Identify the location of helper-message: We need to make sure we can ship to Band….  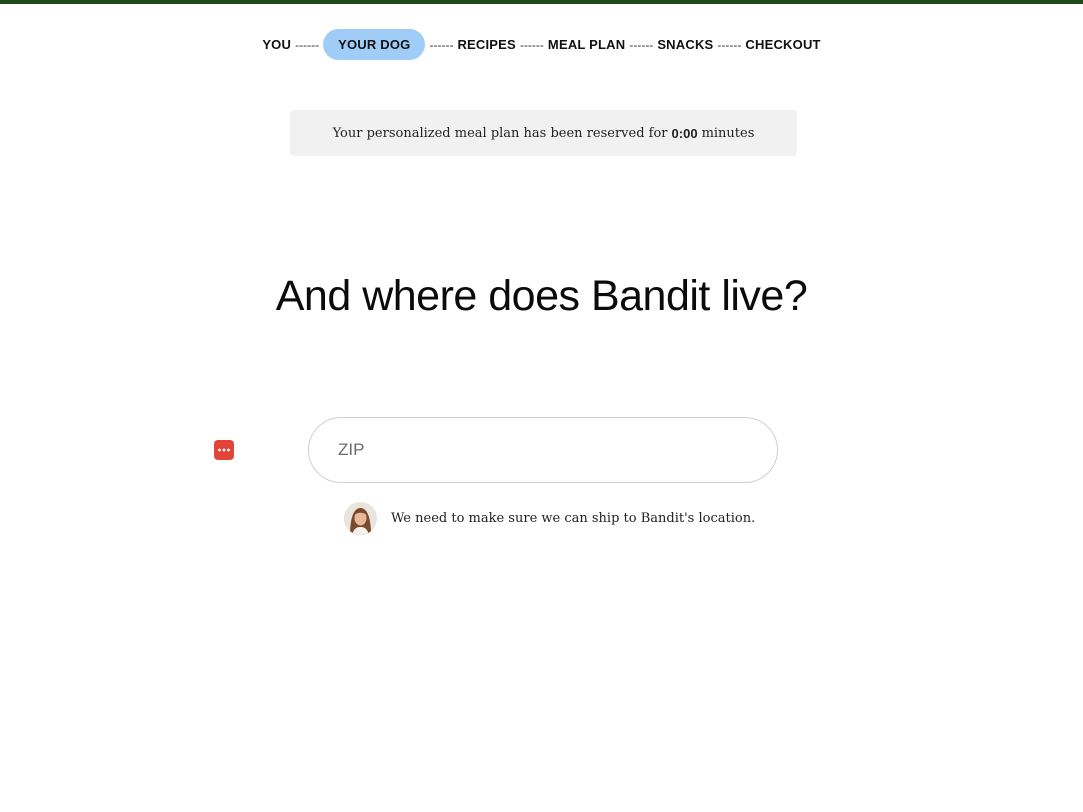
(549, 518).